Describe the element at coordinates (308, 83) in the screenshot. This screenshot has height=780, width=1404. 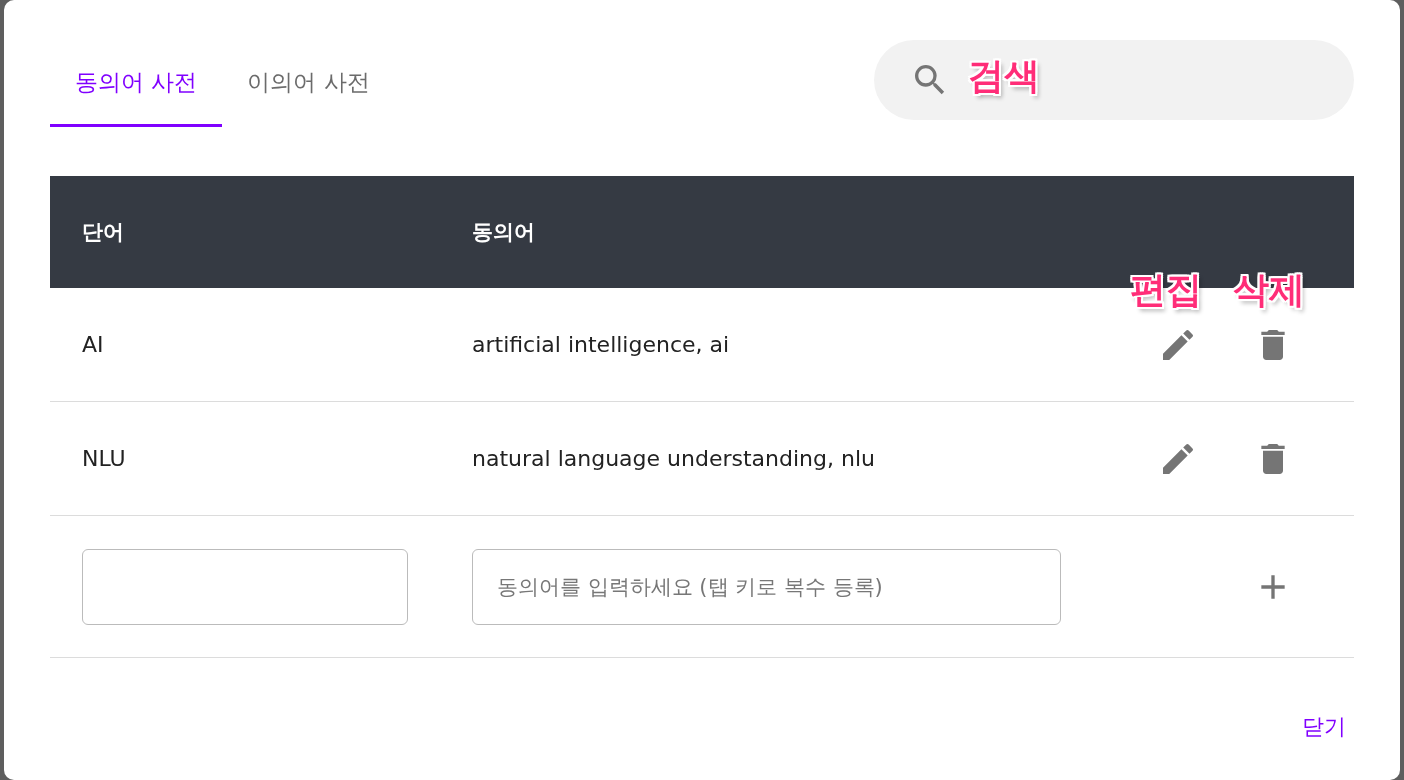
I see `tab: 이의어 사전` at that location.